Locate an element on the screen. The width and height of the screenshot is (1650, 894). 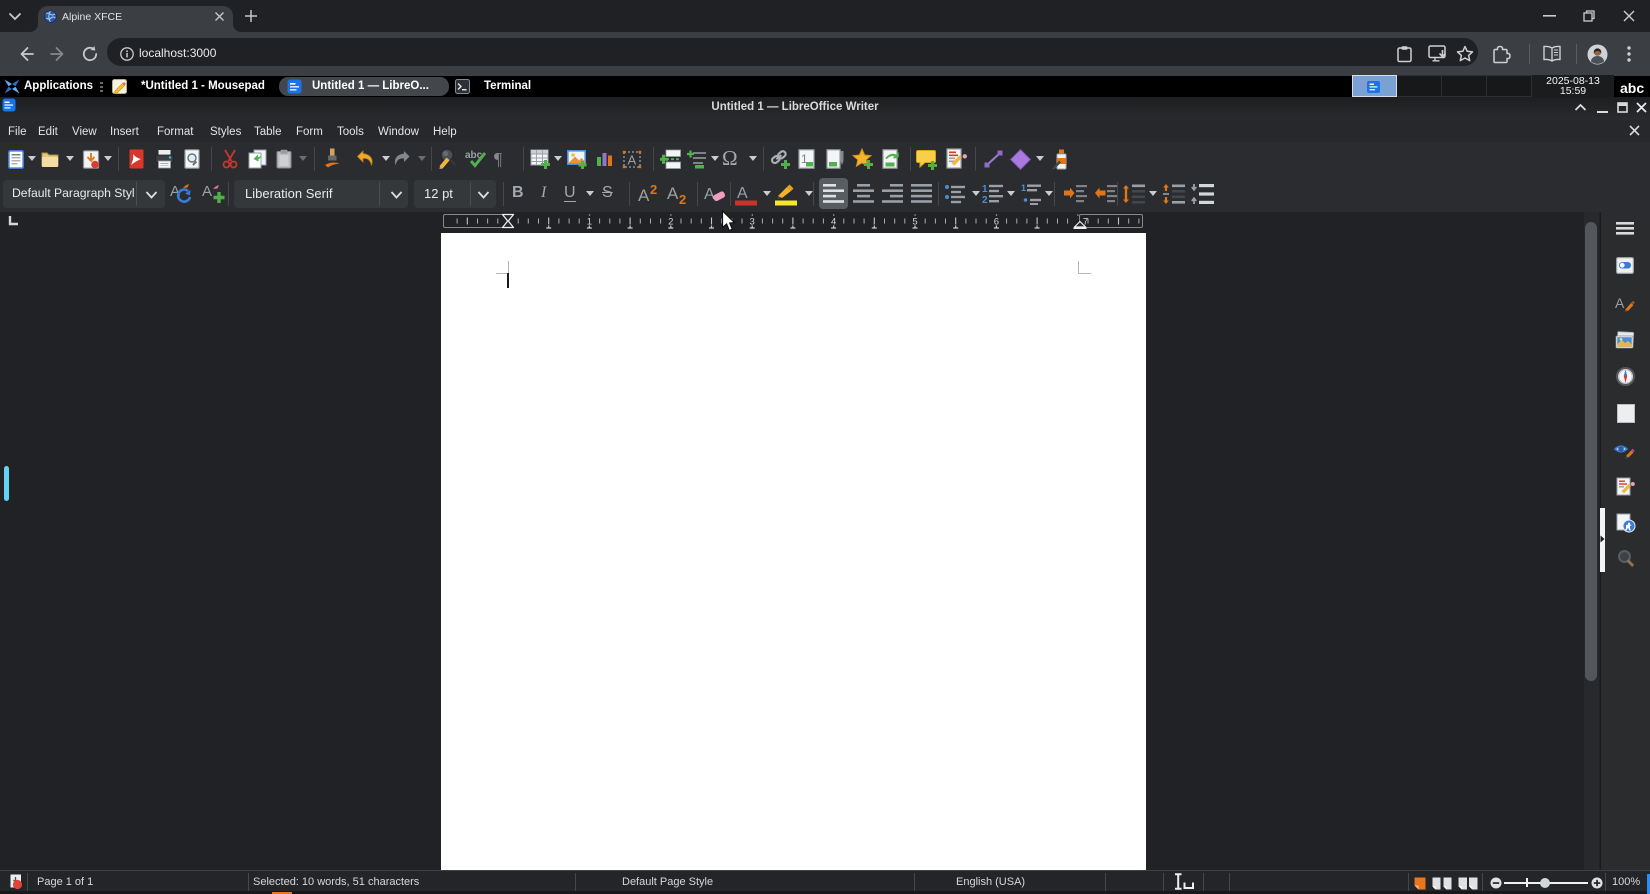
svg-text: Ω is located at coordinates (730, 159).